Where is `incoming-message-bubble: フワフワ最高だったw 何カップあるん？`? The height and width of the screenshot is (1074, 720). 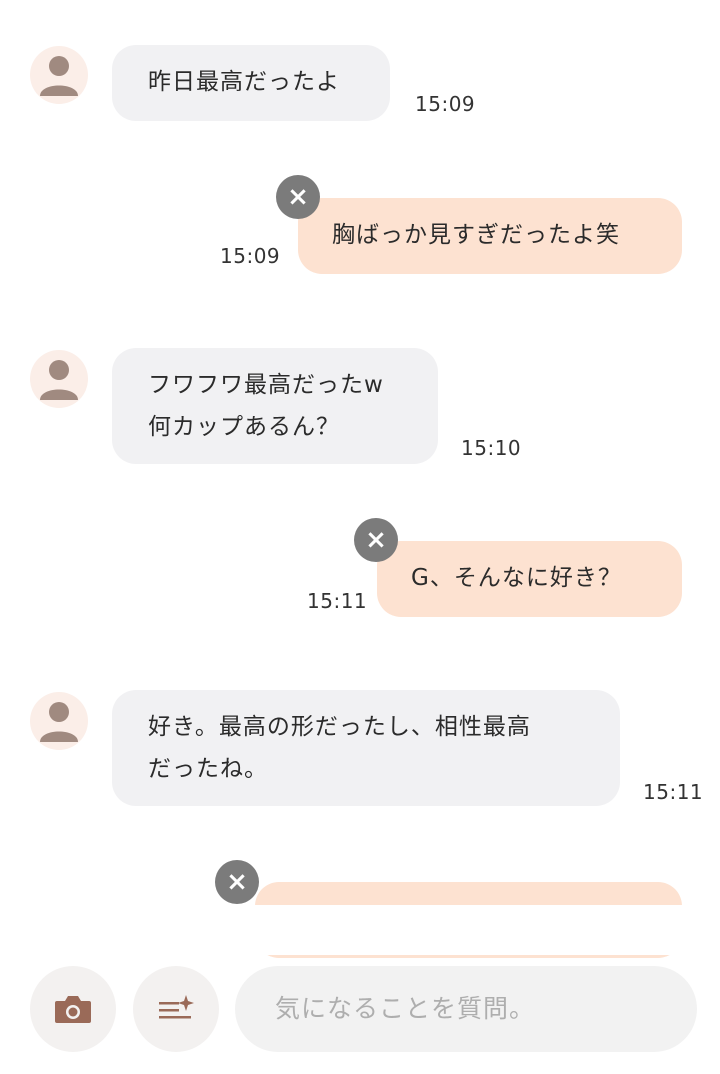
incoming-message-bubble: フワフワ最高だったw 何カップあるん？ is located at coordinates (275, 406).